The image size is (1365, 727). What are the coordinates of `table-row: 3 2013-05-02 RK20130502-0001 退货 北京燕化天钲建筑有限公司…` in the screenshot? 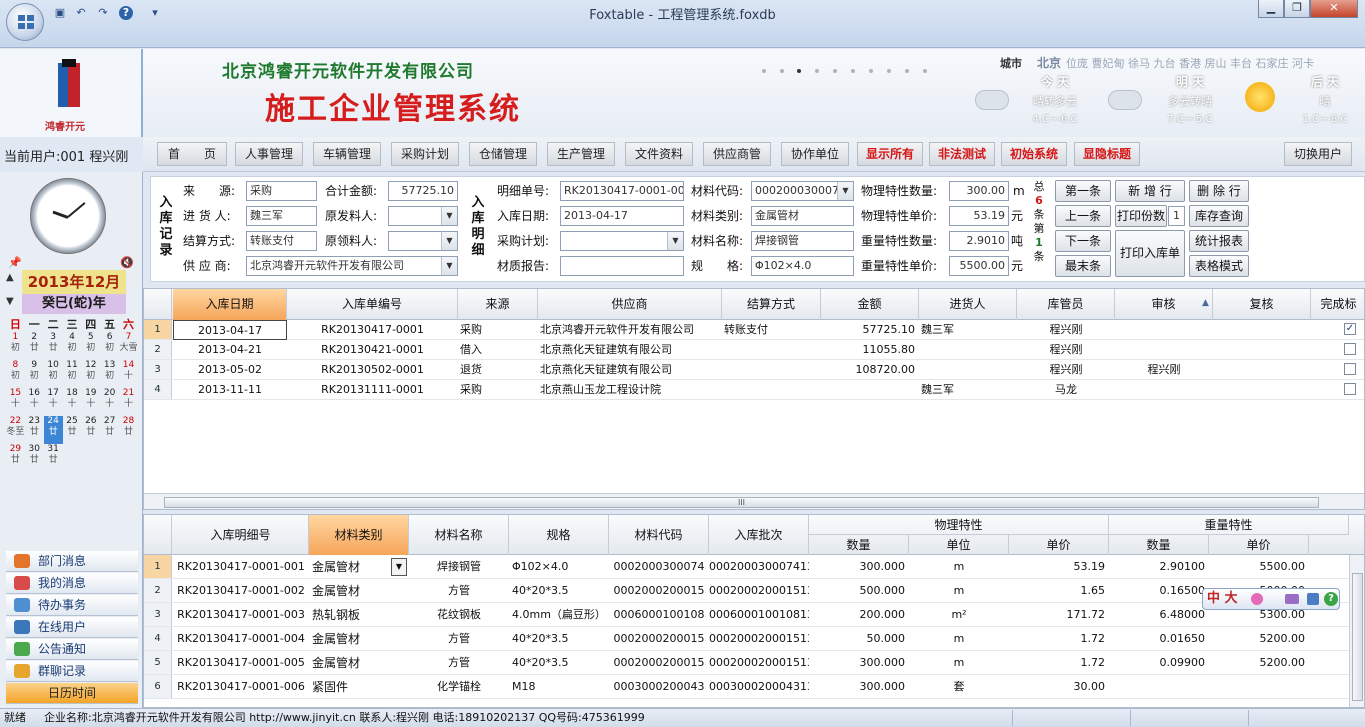 It's located at (754, 370).